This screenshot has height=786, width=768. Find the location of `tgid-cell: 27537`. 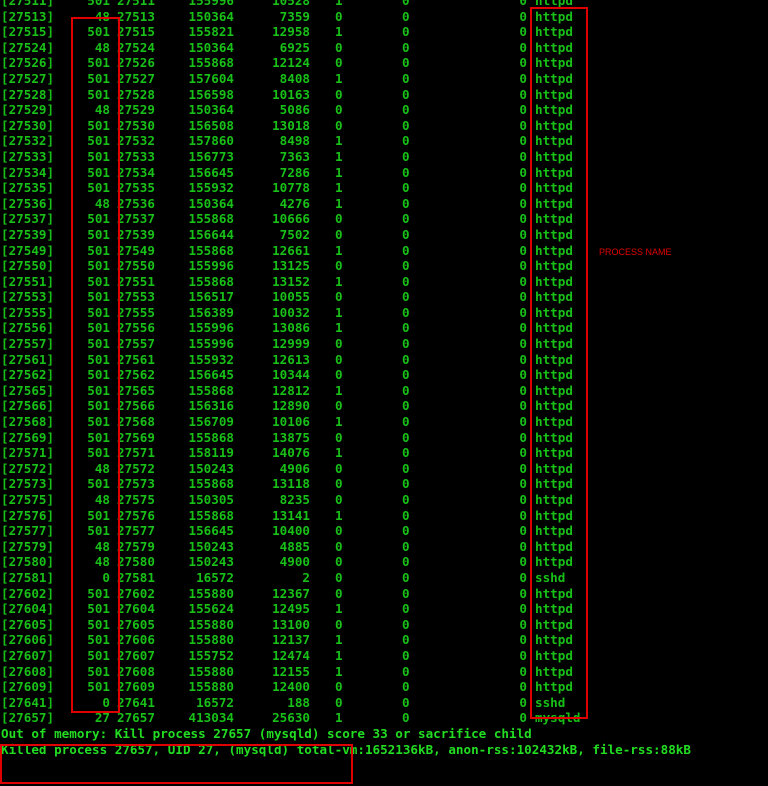

tgid-cell: 27537 is located at coordinates (136, 219).